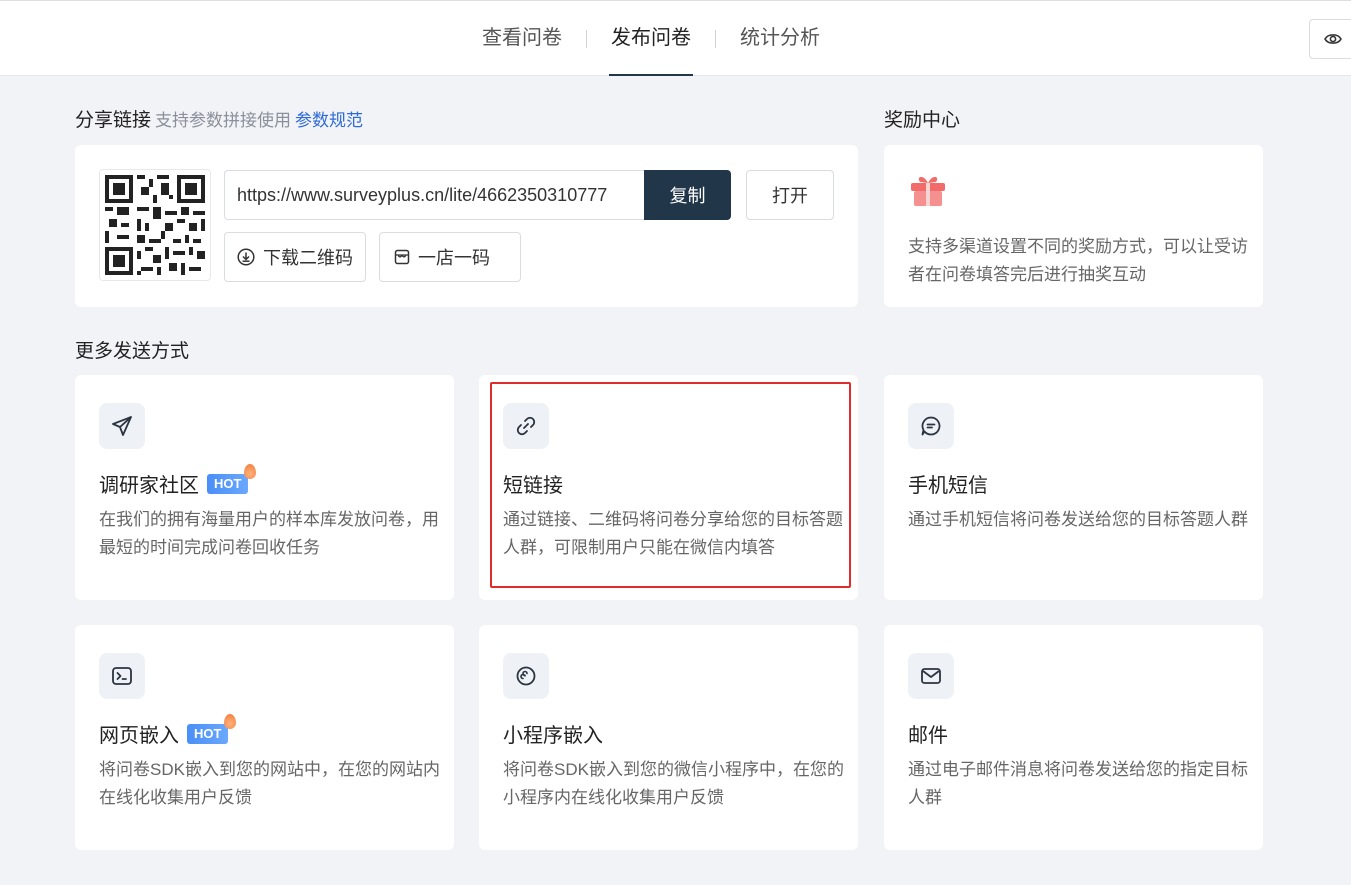 Image resolution: width=1351 pixels, height=885 pixels. Describe the element at coordinates (687, 195) in the screenshot. I see `copy-button: 复制` at that location.